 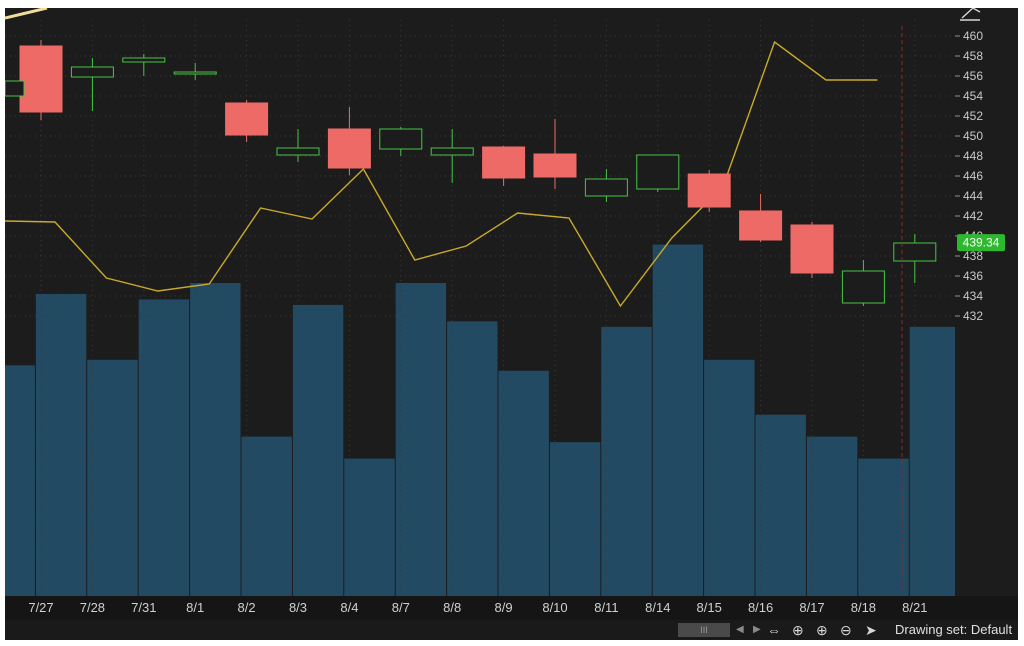 What do you see at coordinates (871, 630) in the screenshot?
I see `pointer-icon: ➤` at bounding box center [871, 630].